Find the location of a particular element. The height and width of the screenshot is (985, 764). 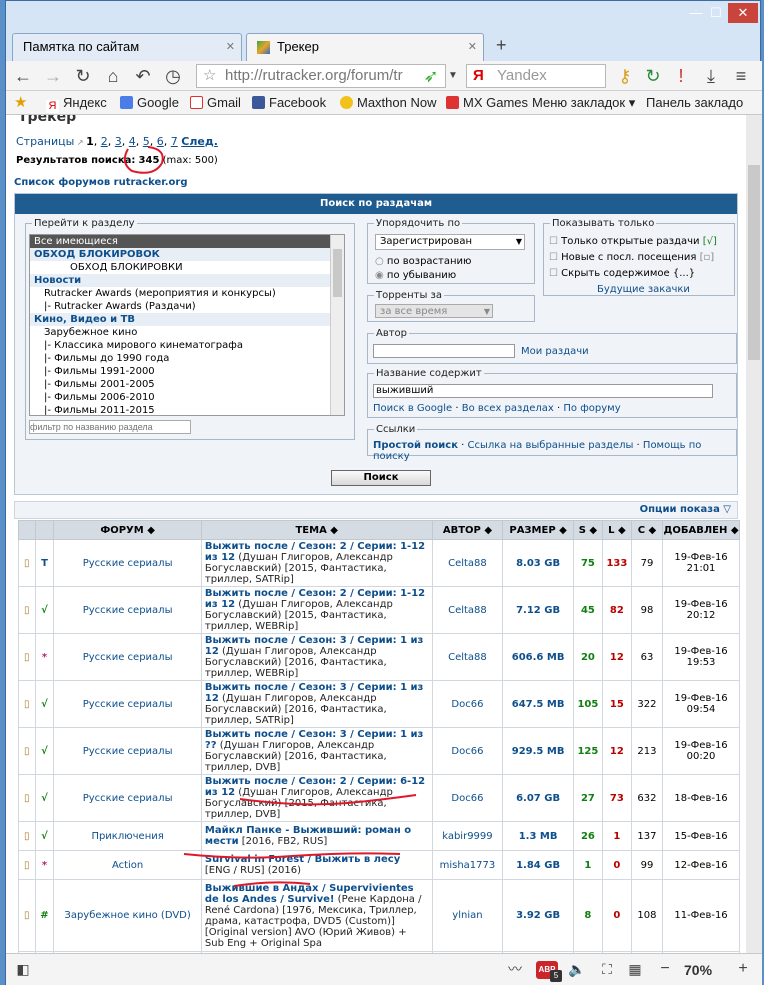

activity-icon: 〰 is located at coordinates (515, 969).